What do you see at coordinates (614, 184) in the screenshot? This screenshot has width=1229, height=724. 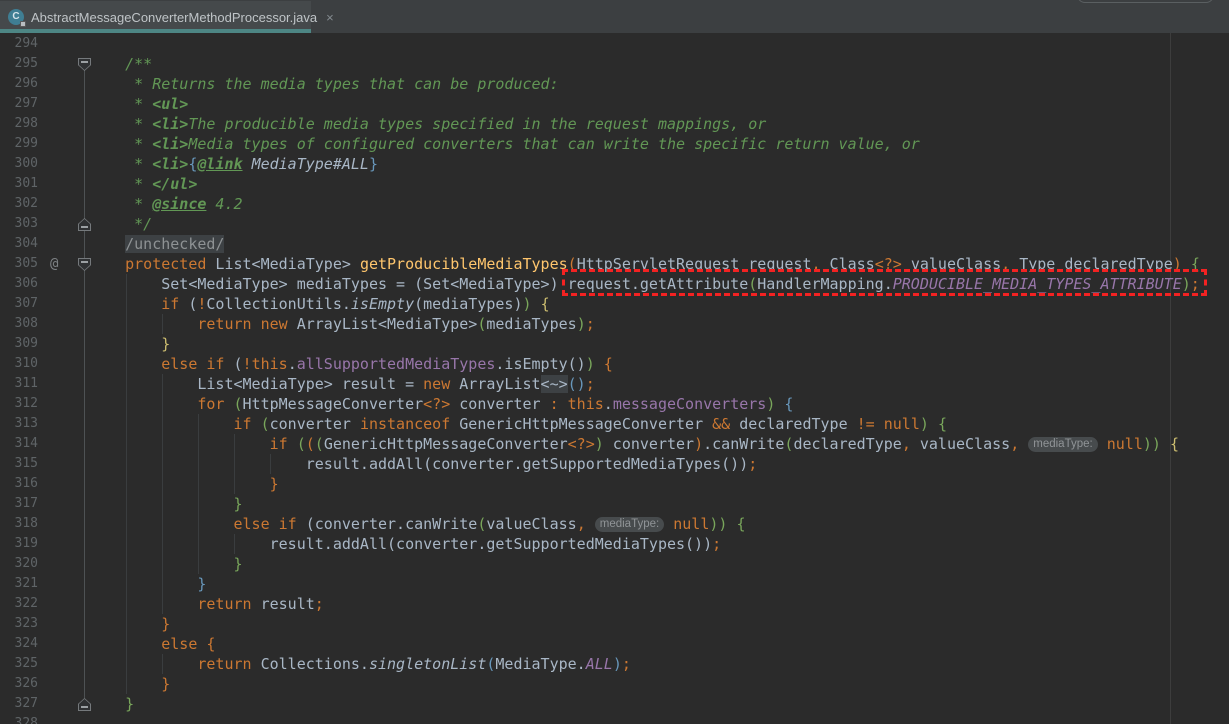 I see `code-line: 301 * </ul>` at bounding box center [614, 184].